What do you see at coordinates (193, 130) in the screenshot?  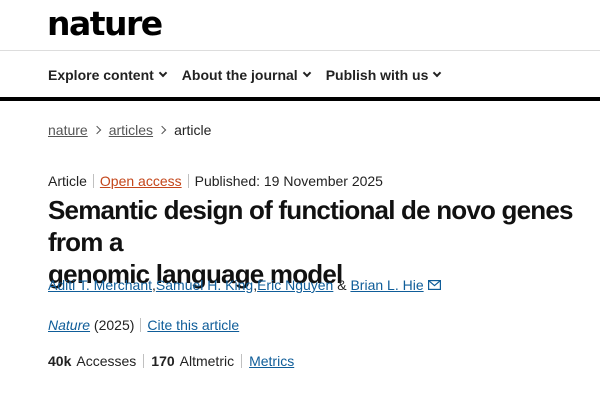 I see `breadcrumb-current: article` at bounding box center [193, 130].